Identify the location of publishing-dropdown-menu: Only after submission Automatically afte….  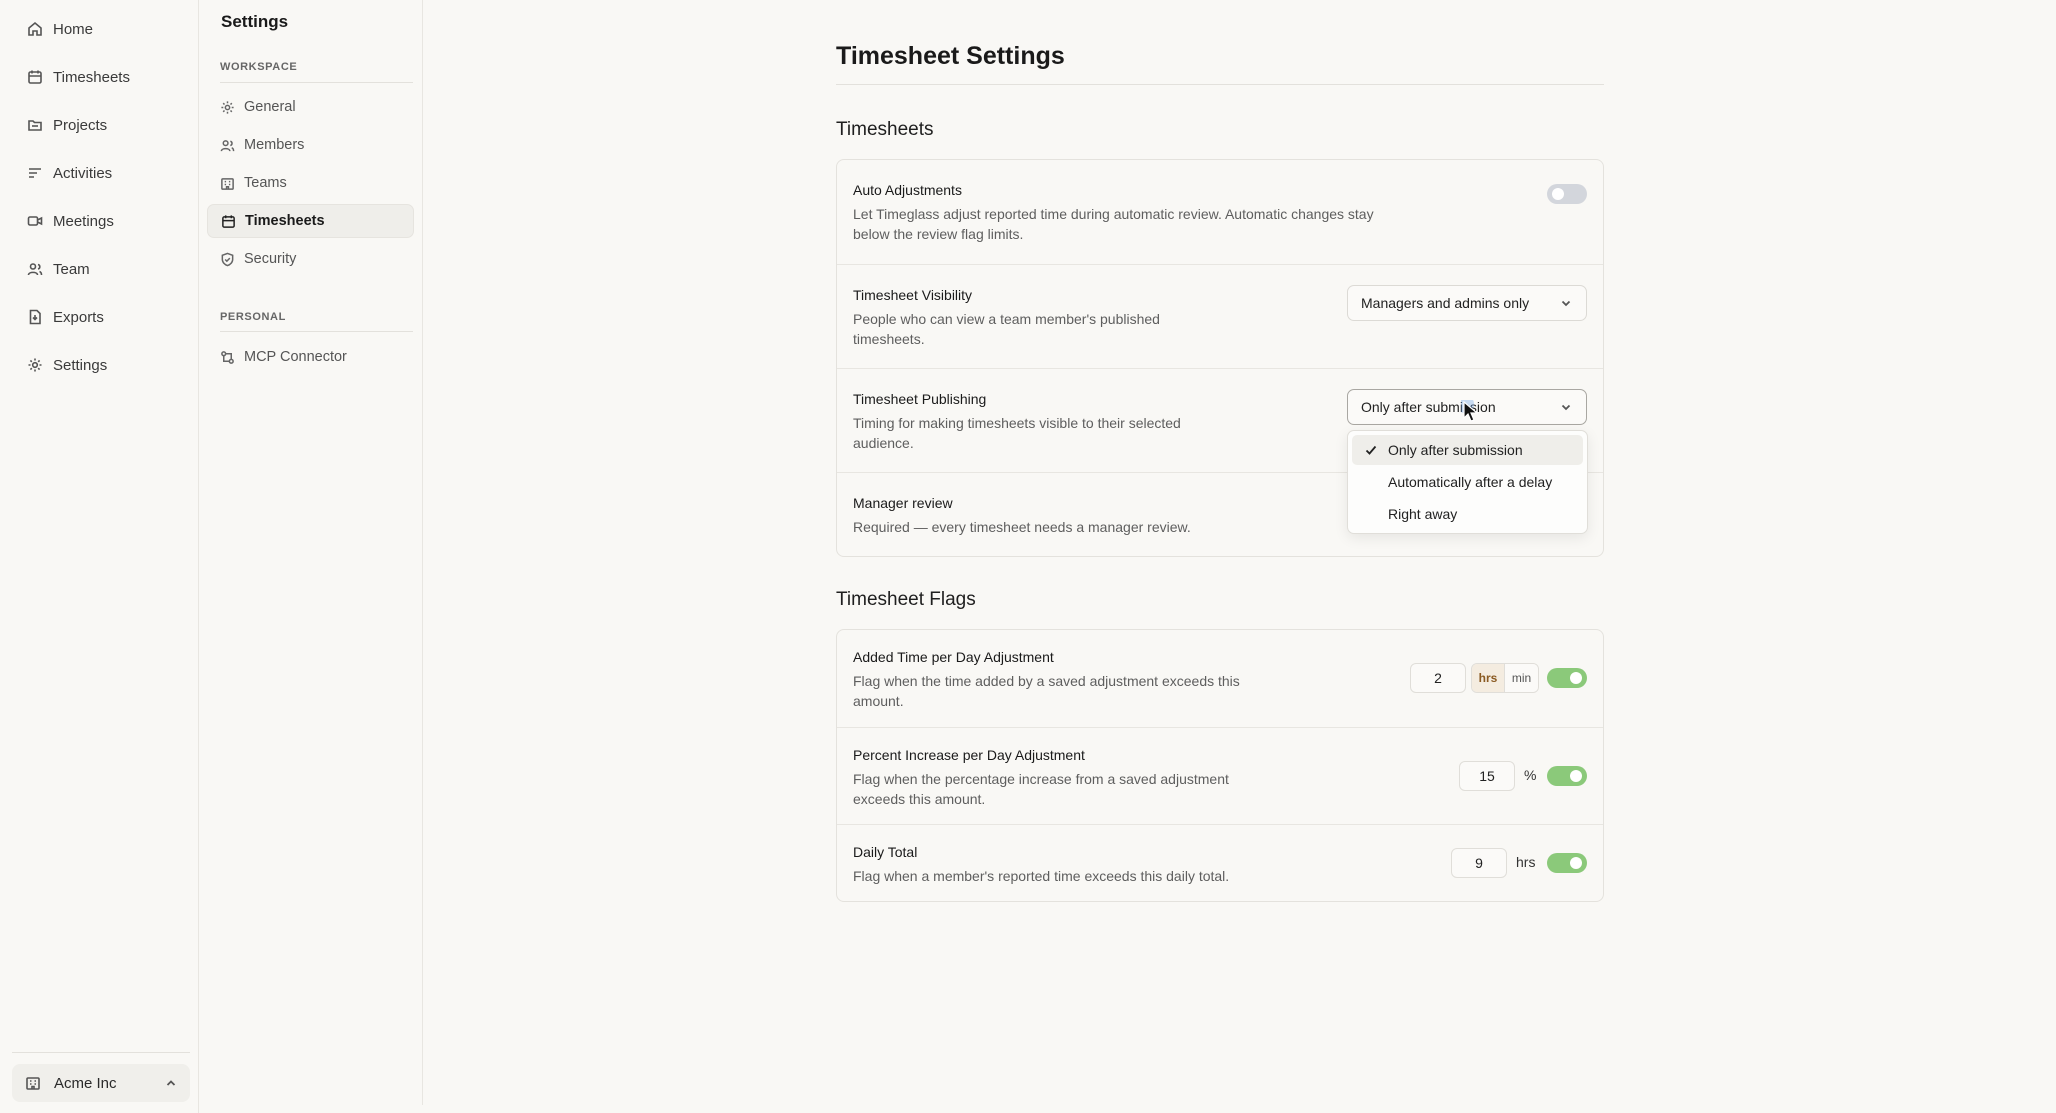
(1467, 482).